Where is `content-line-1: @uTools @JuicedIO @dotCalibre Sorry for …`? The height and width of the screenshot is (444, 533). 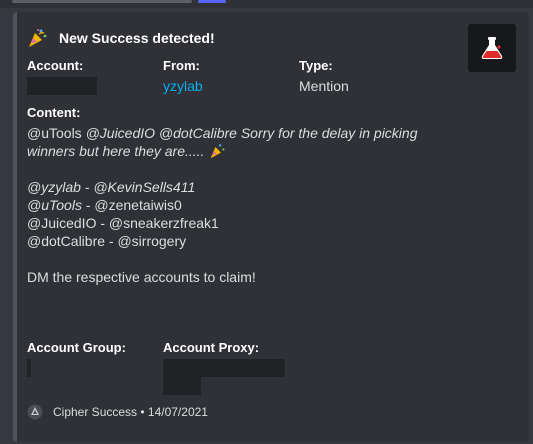
content-line-1: @uTools @JuicedIO @dotCalibre Sorry for … is located at coordinates (237, 133).